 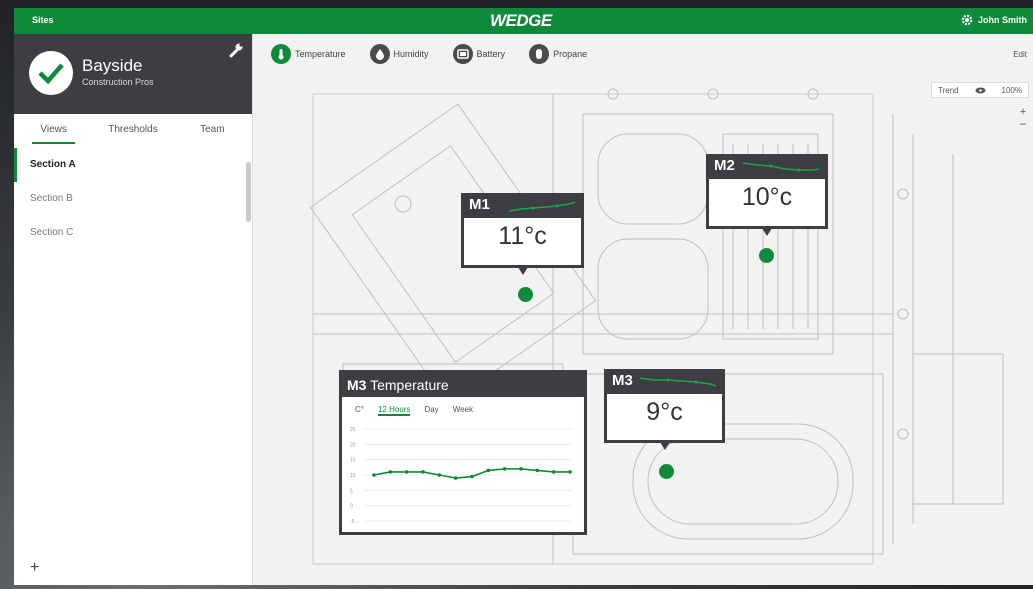 I want to click on y-tick-label: 25, so click(x=353, y=430).